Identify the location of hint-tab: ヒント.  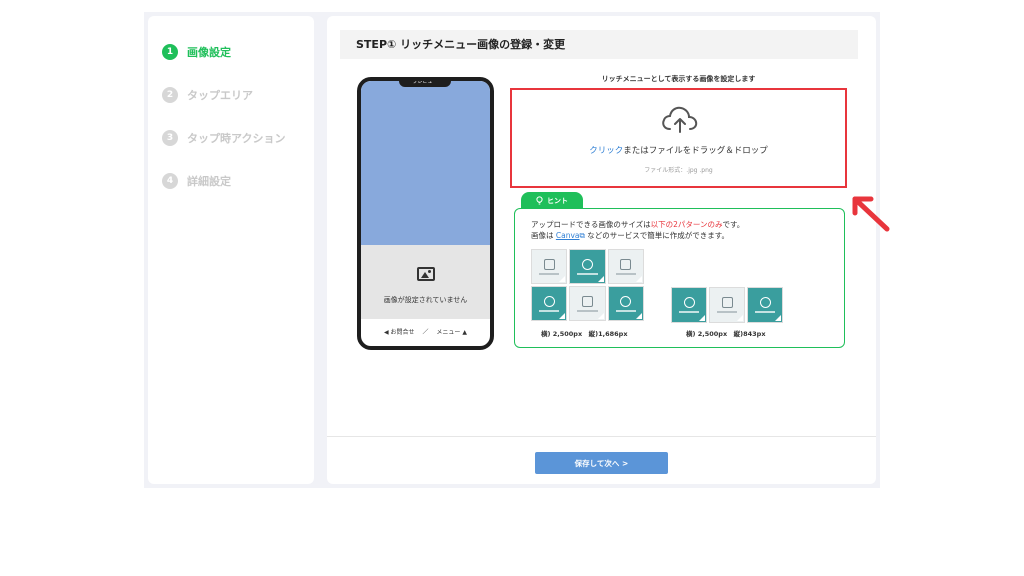
(552, 200).